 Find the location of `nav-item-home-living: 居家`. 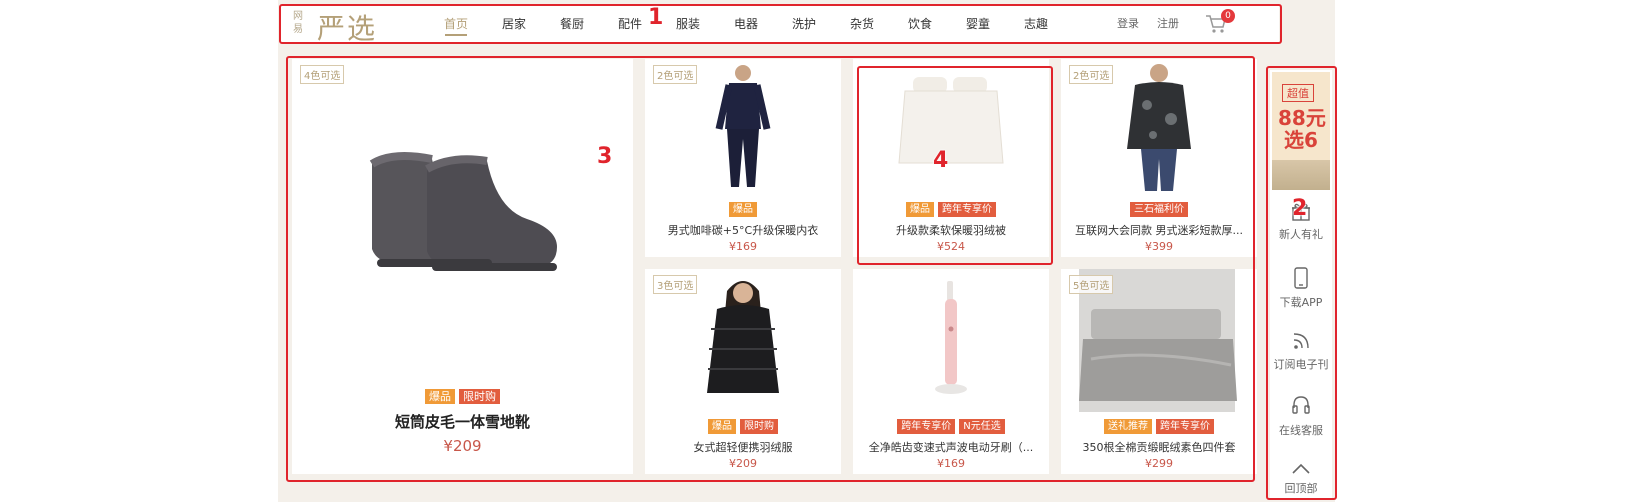

nav-item-home-living: 居家 is located at coordinates (514, 24).